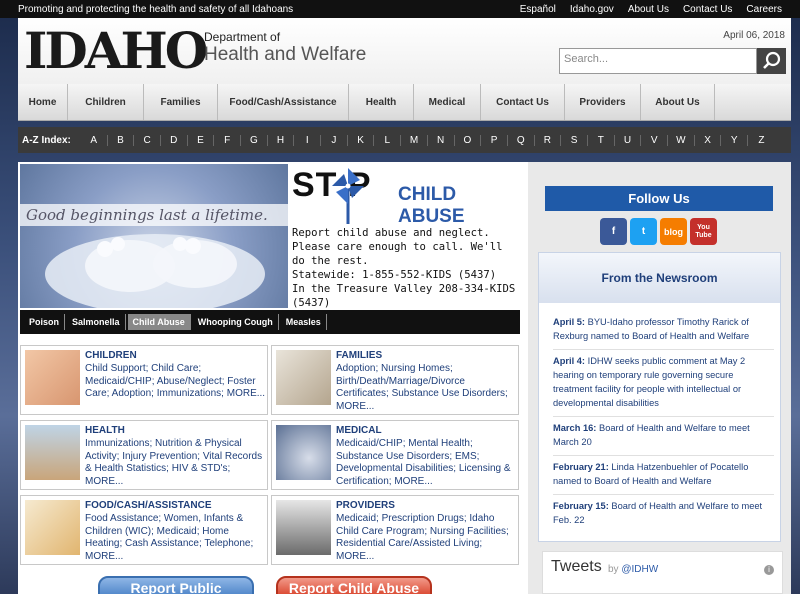 This screenshot has width=800, height=594. What do you see at coordinates (45, 322) in the screenshot?
I see `banner-tab-poison: Poison` at bounding box center [45, 322].